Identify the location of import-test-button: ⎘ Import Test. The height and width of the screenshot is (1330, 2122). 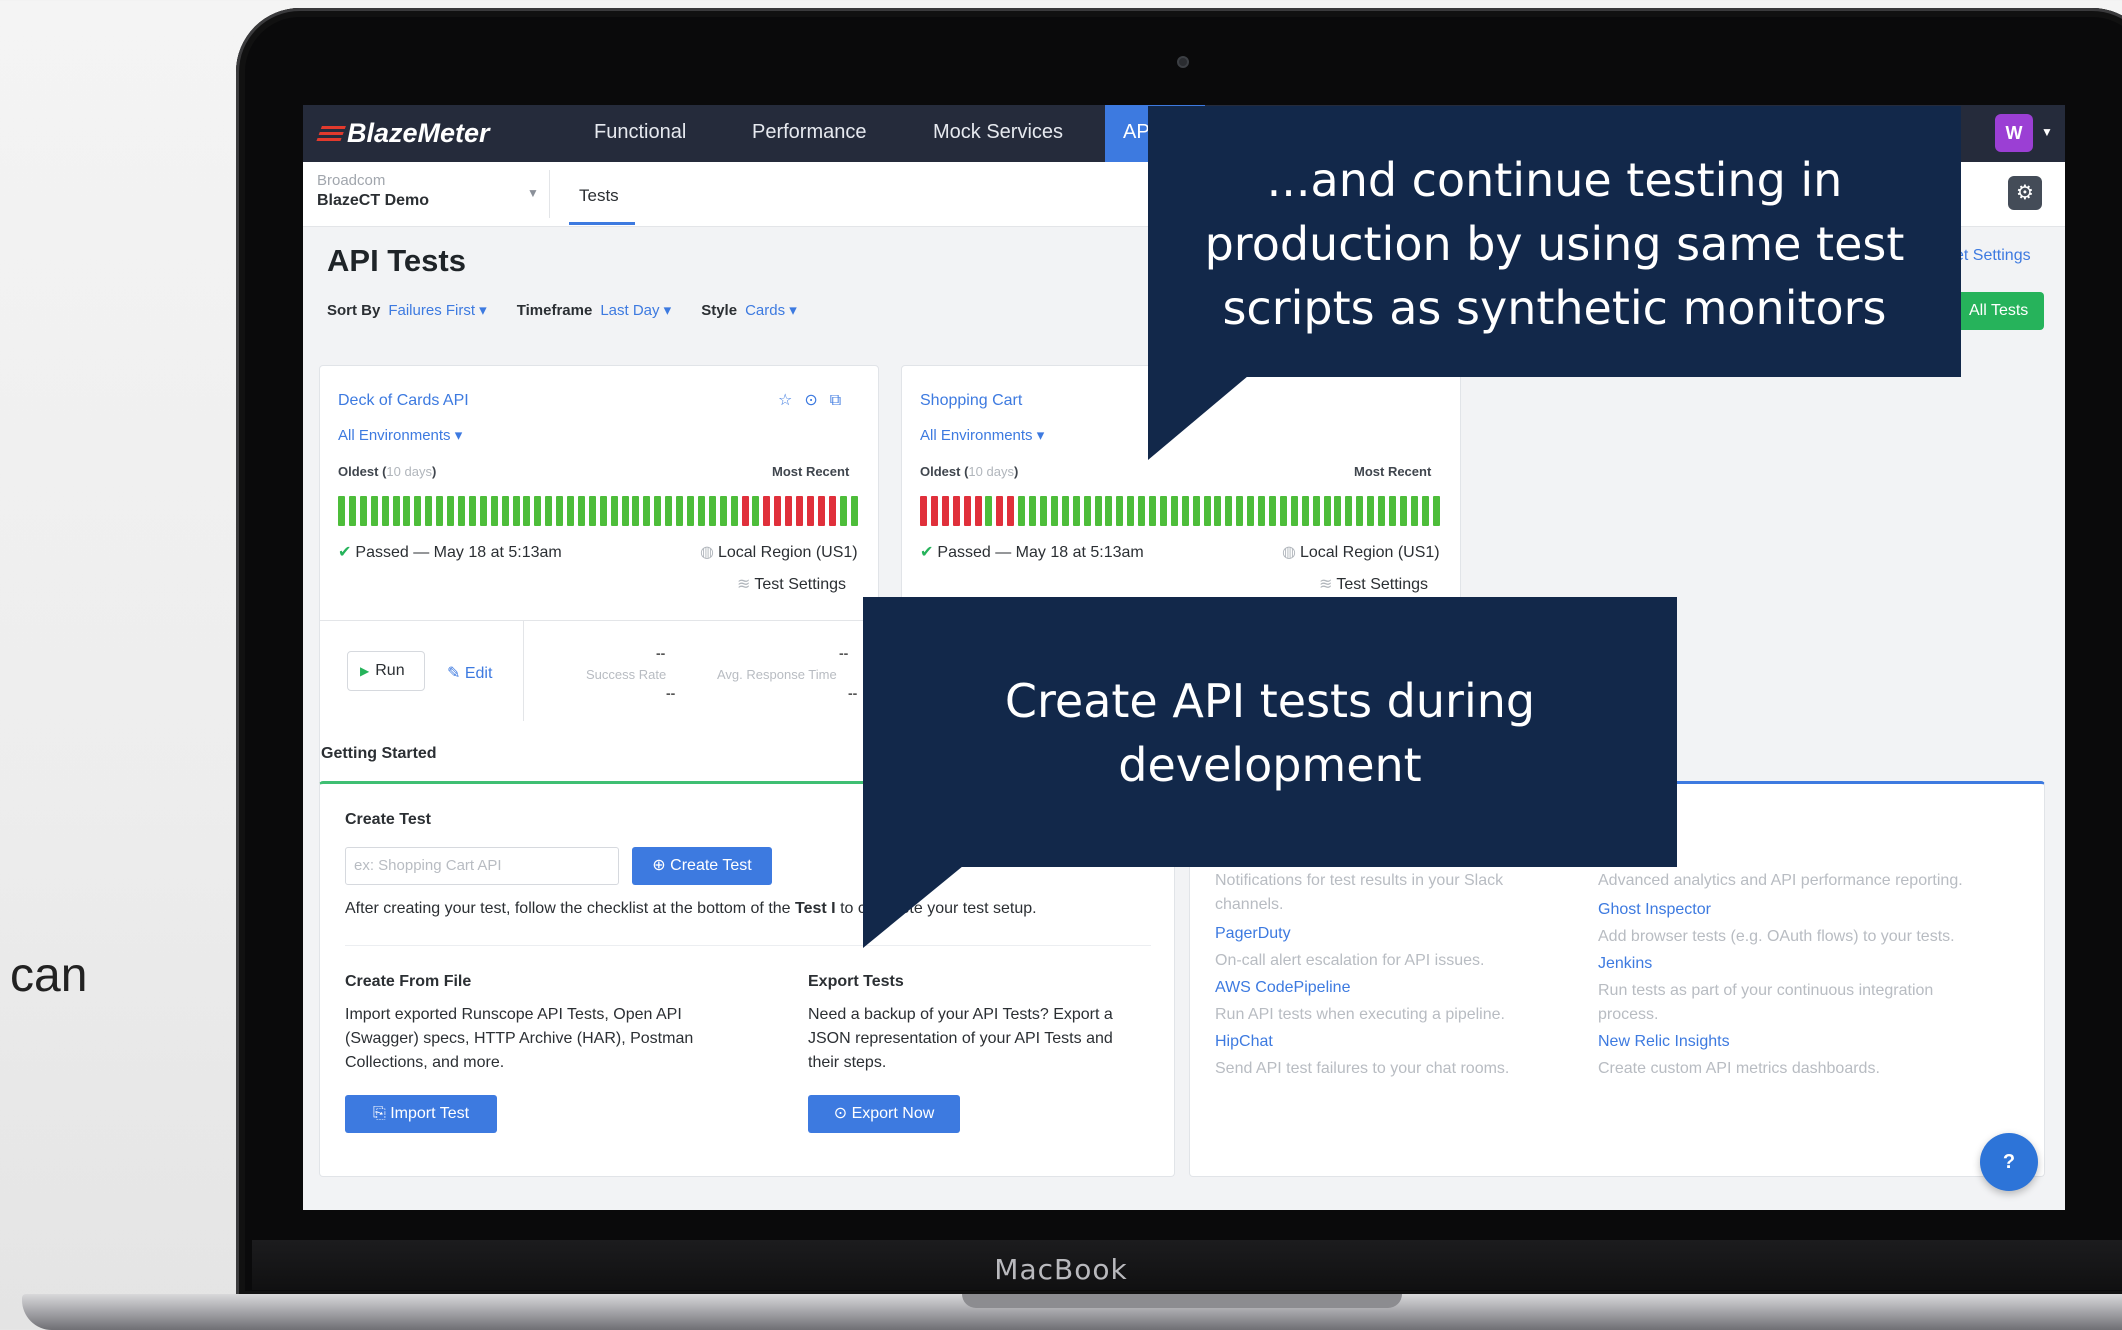
(421, 1114).